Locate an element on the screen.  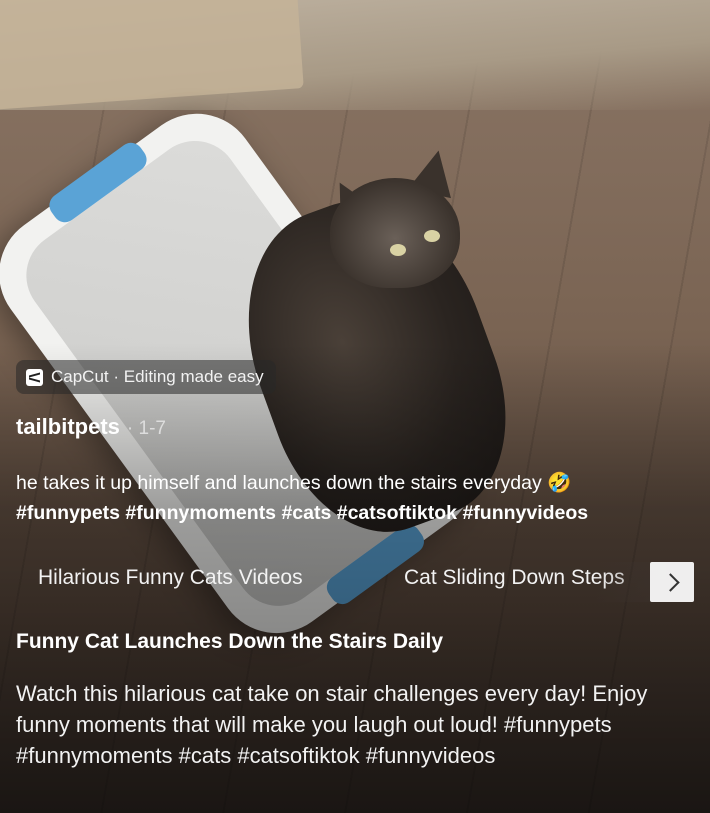
capcut-icon is located at coordinates (34, 377).